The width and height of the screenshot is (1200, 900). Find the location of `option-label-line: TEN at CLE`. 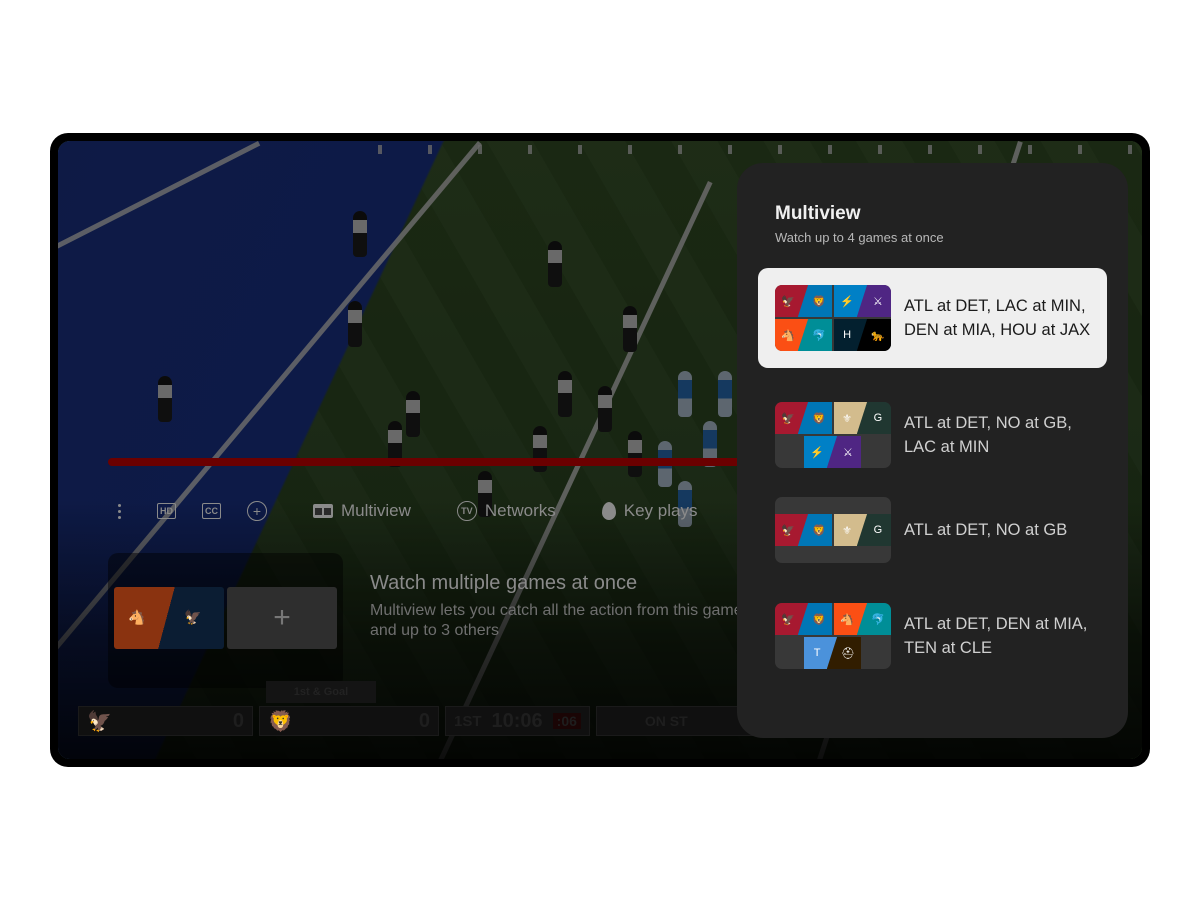

option-label-line: TEN at CLE is located at coordinates (948, 648).